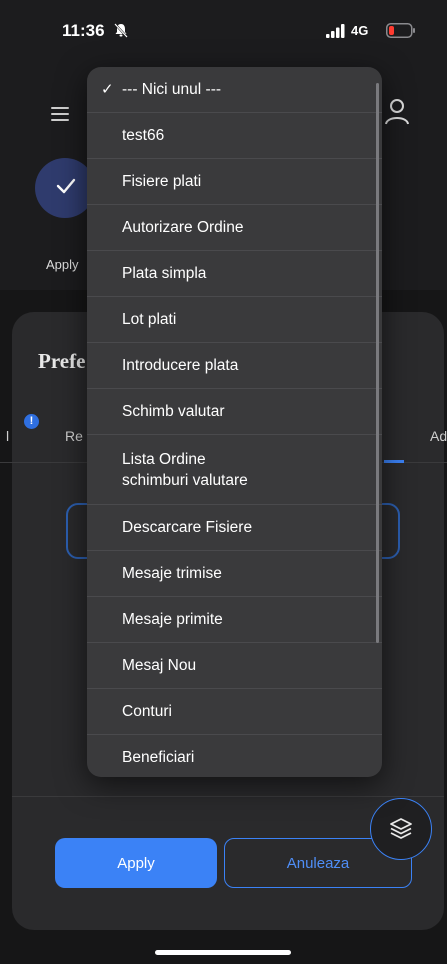  Describe the element at coordinates (7, 436) in the screenshot. I see `tab-left: l` at that location.